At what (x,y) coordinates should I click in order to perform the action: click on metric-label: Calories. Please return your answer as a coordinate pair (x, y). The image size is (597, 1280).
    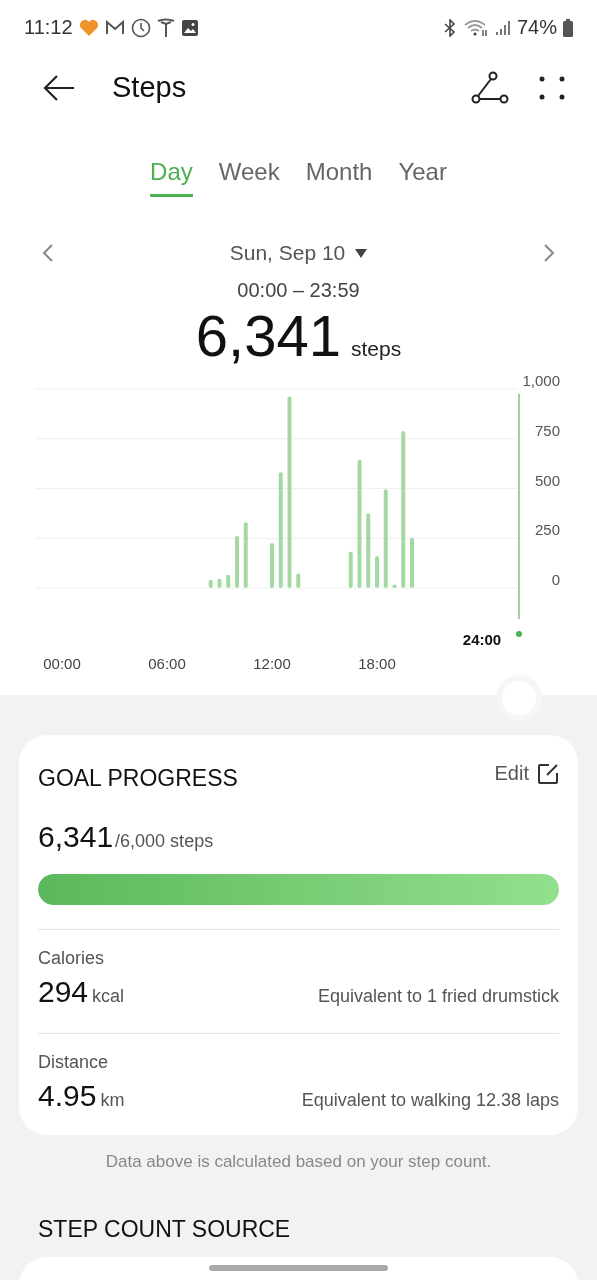
    Looking at the image, I should click on (72, 958).